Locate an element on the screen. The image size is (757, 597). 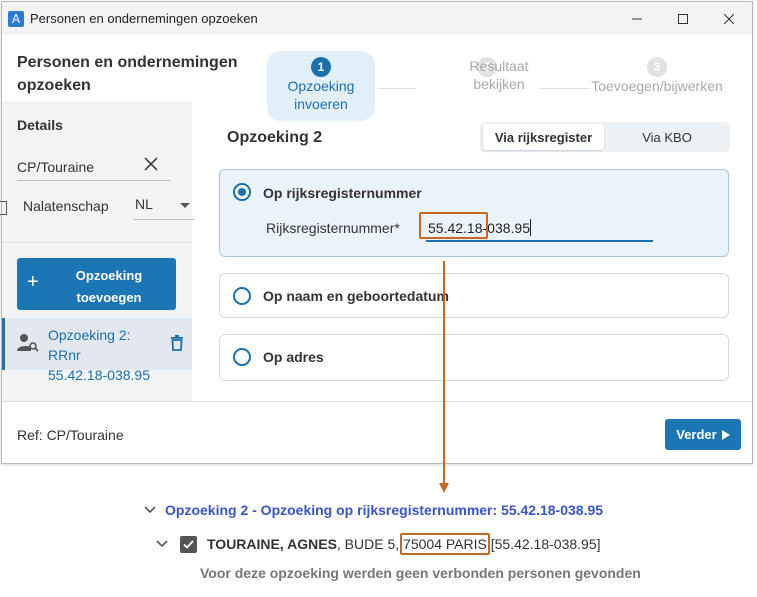
step-3: 3 Toevoegen/bijwerken is located at coordinates (657, 76).